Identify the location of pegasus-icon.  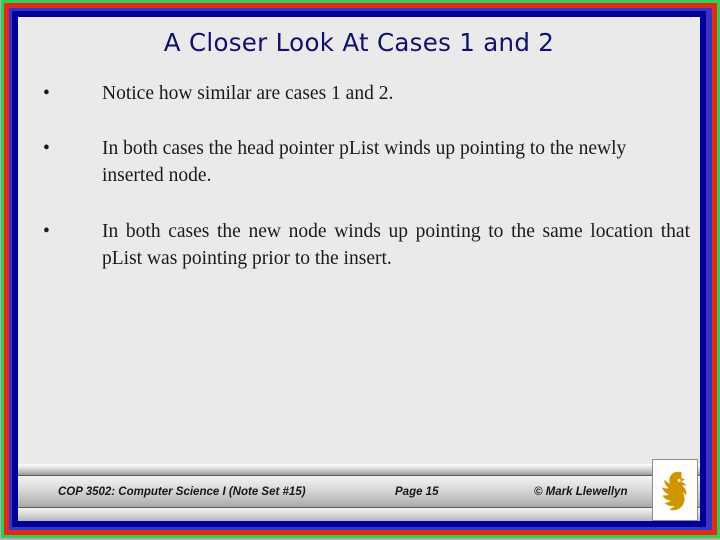
(674, 491).